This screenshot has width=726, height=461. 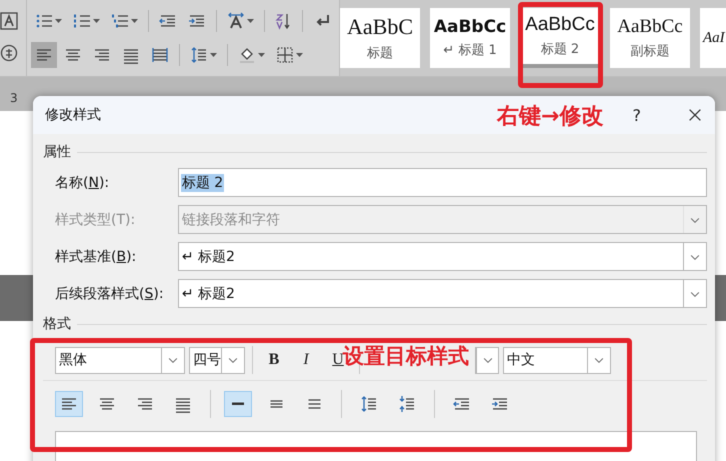 I want to click on style-sample: AaI, so click(x=714, y=38).